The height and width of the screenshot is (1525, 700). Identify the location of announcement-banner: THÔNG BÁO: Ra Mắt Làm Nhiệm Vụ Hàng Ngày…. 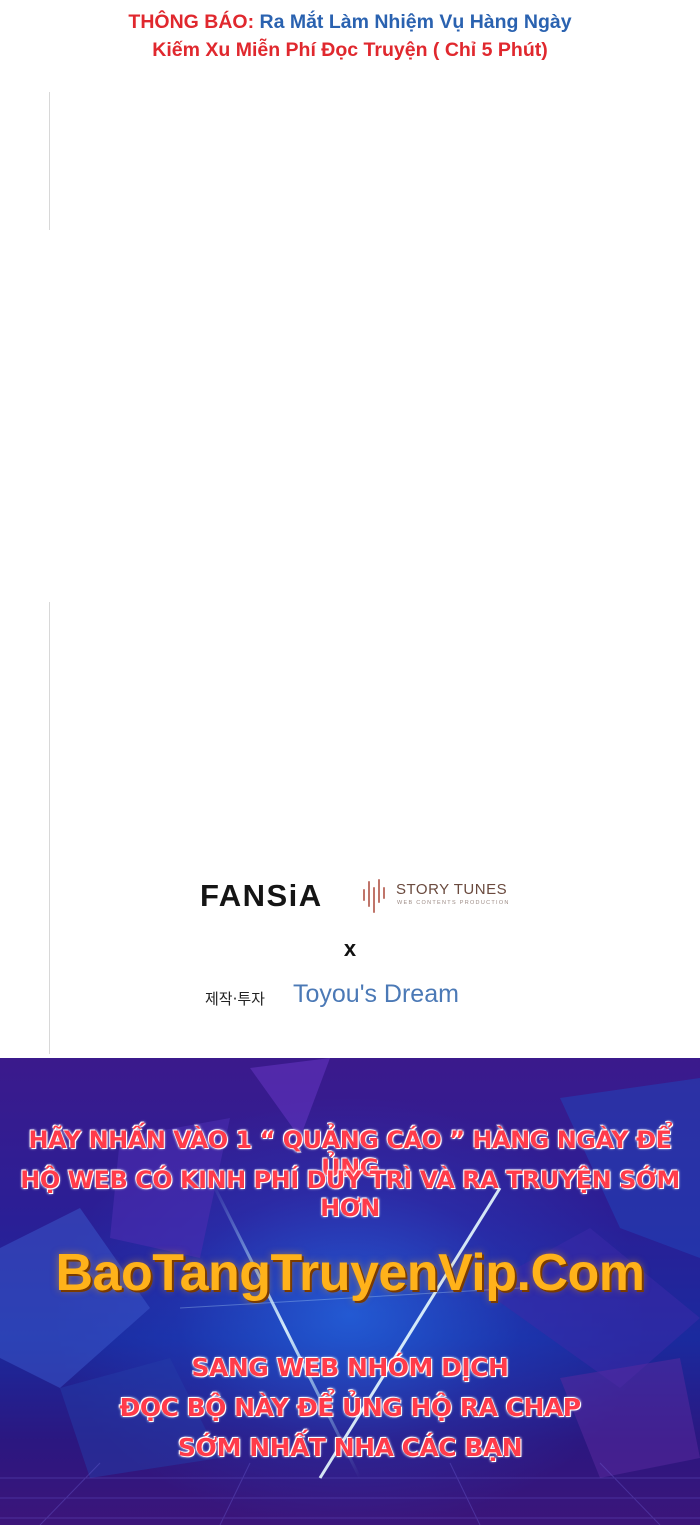
(350, 36).